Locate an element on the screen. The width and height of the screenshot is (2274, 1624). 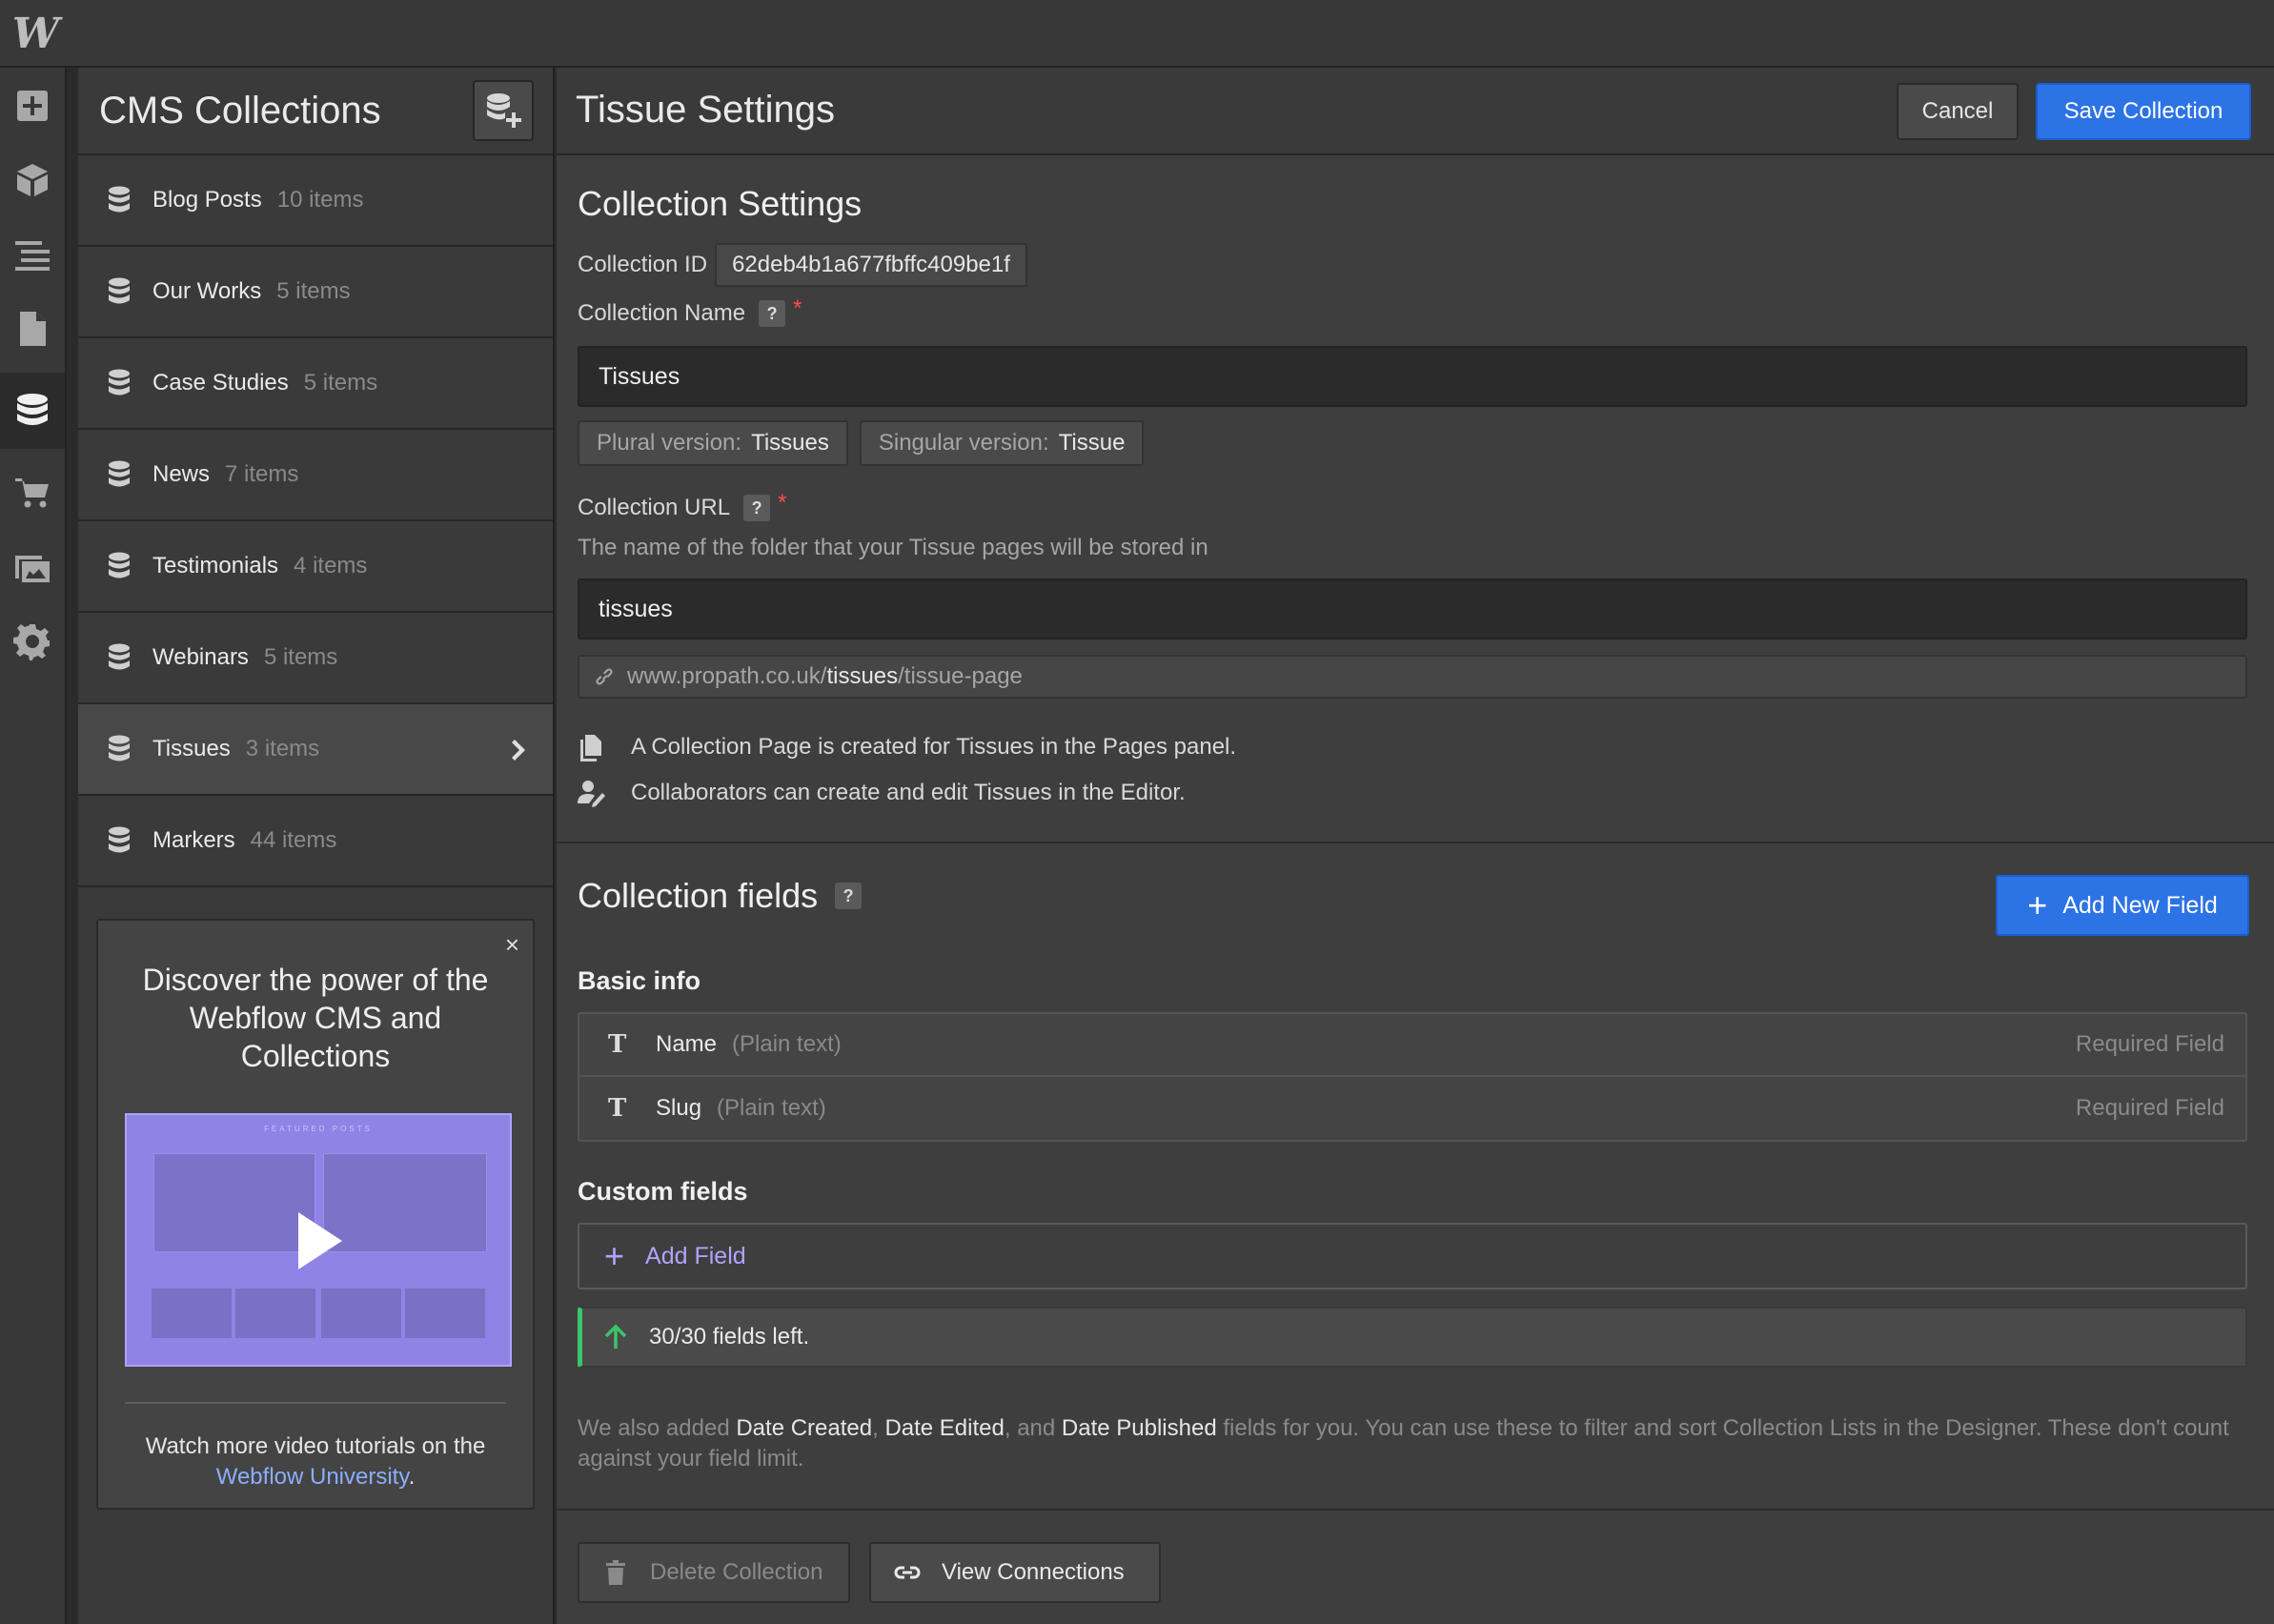
collection-fields-heading: Collection fields is located at coordinates (699, 895).